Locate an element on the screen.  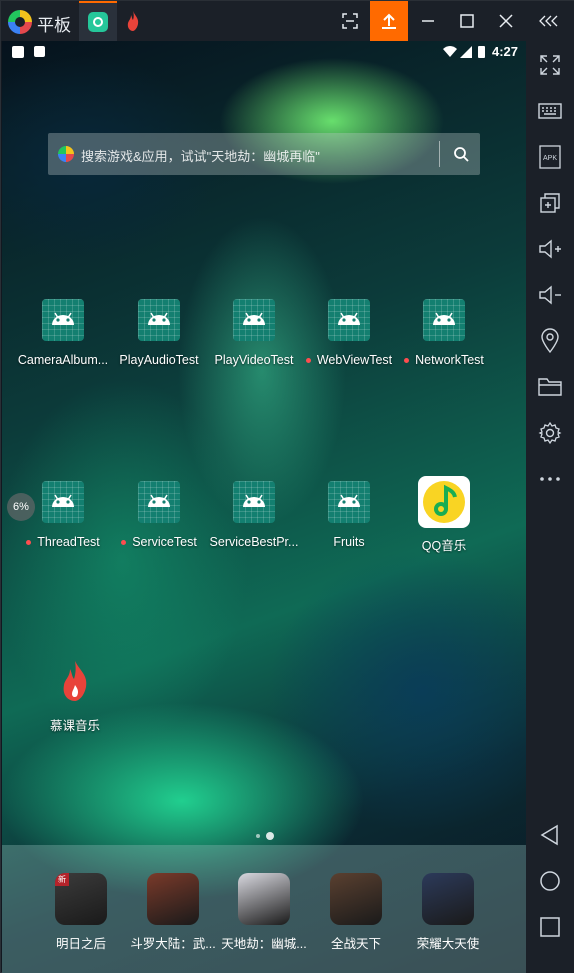
notification-icon is located at coordinates (18, 52).